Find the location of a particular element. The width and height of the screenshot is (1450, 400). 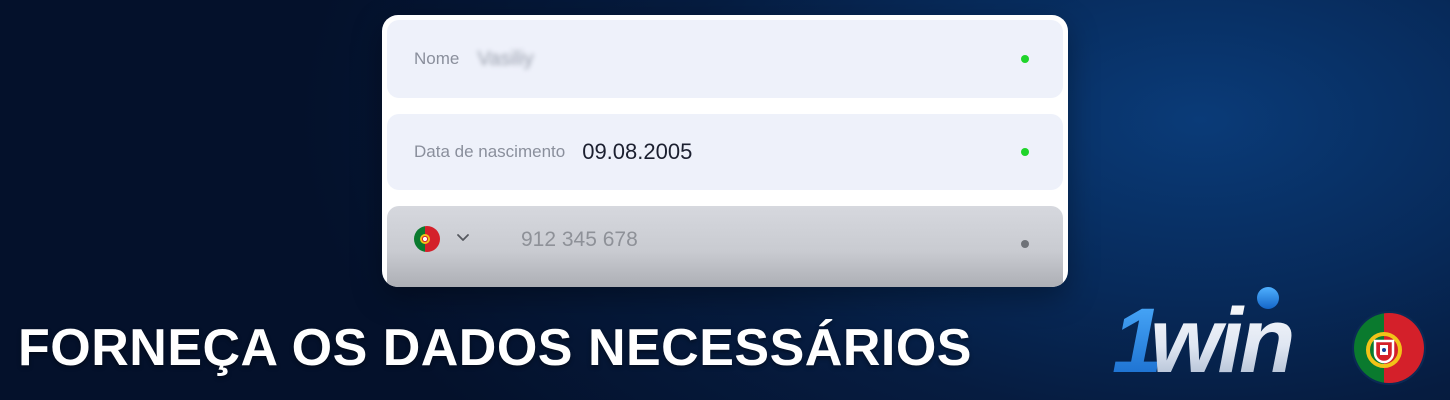

page-headline: FORNEÇA OS DADOS NECESSÁRIOS is located at coordinates (495, 348).